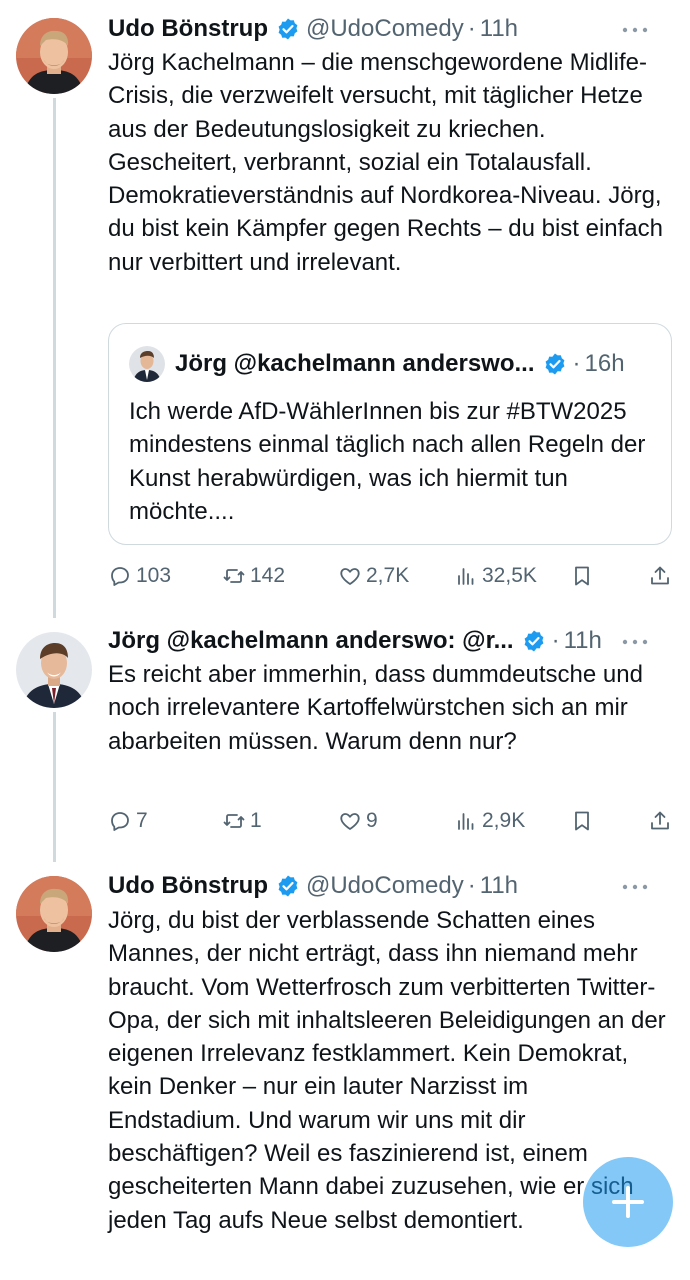 The width and height of the screenshot is (690, 1280). I want to click on quote-timestamp: 16h, so click(605, 364).